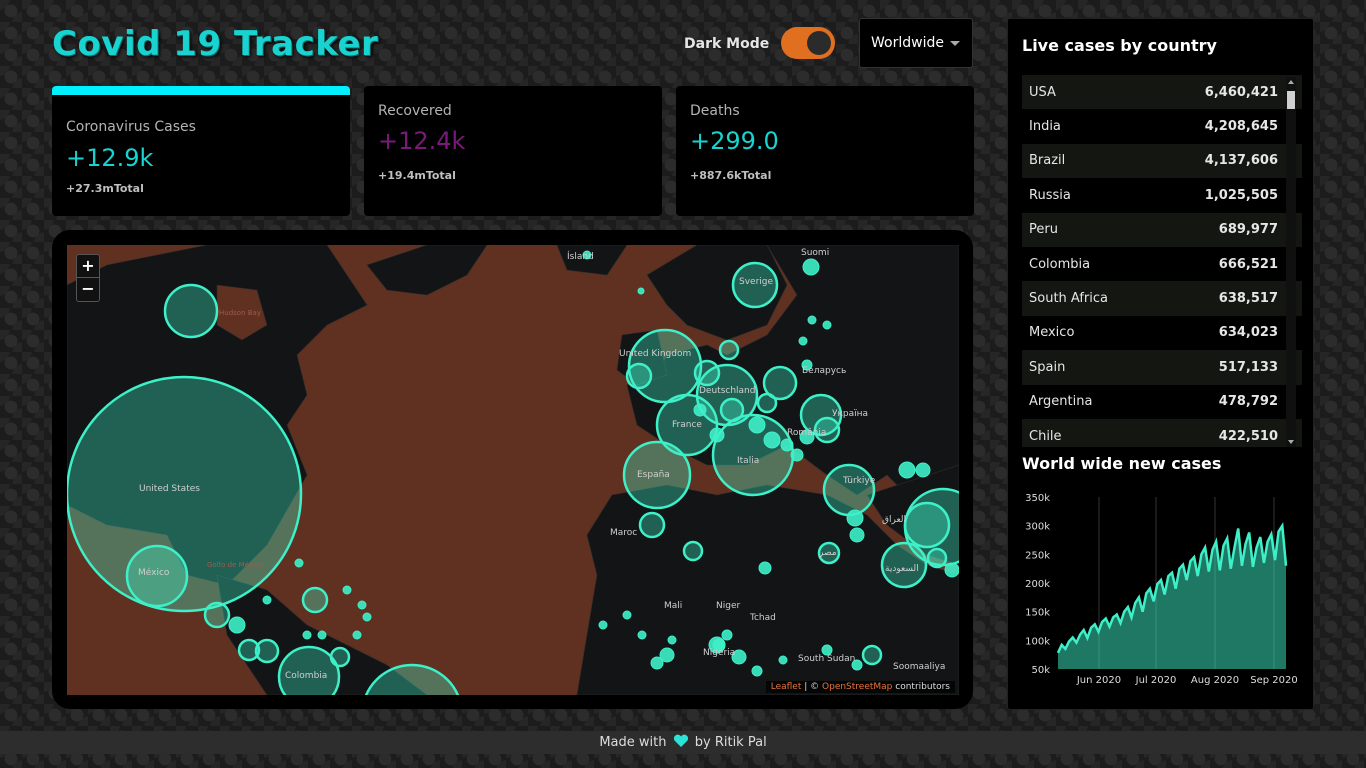 The width and height of the screenshot is (1366, 768). I want to click on x-tick-label: Jul 2020, so click(1156, 680).